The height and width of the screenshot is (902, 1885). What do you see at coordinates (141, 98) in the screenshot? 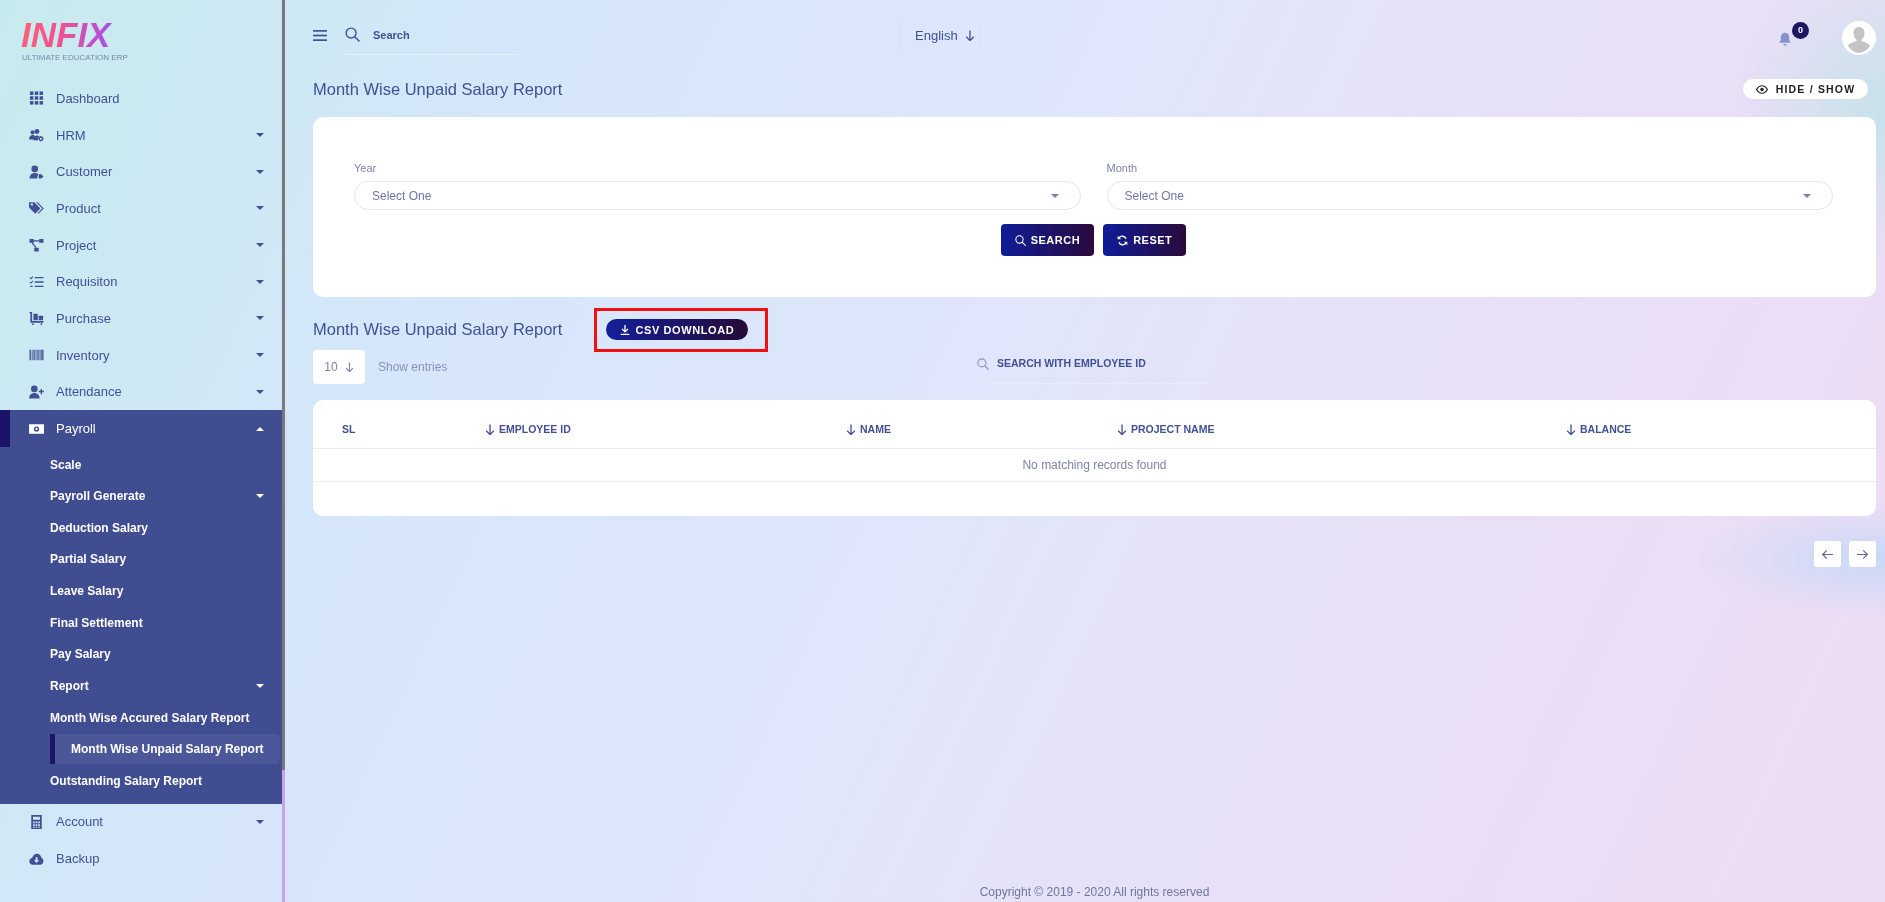
I see `sidebar-item: Dashboard` at bounding box center [141, 98].